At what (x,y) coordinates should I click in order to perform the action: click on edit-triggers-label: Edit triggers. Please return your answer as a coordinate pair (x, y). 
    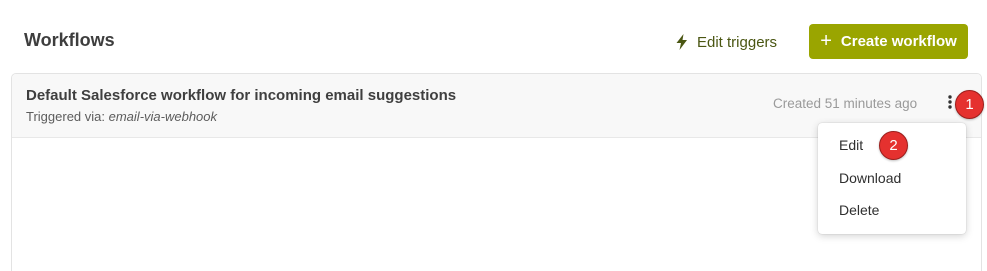
    Looking at the image, I should click on (737, 42).